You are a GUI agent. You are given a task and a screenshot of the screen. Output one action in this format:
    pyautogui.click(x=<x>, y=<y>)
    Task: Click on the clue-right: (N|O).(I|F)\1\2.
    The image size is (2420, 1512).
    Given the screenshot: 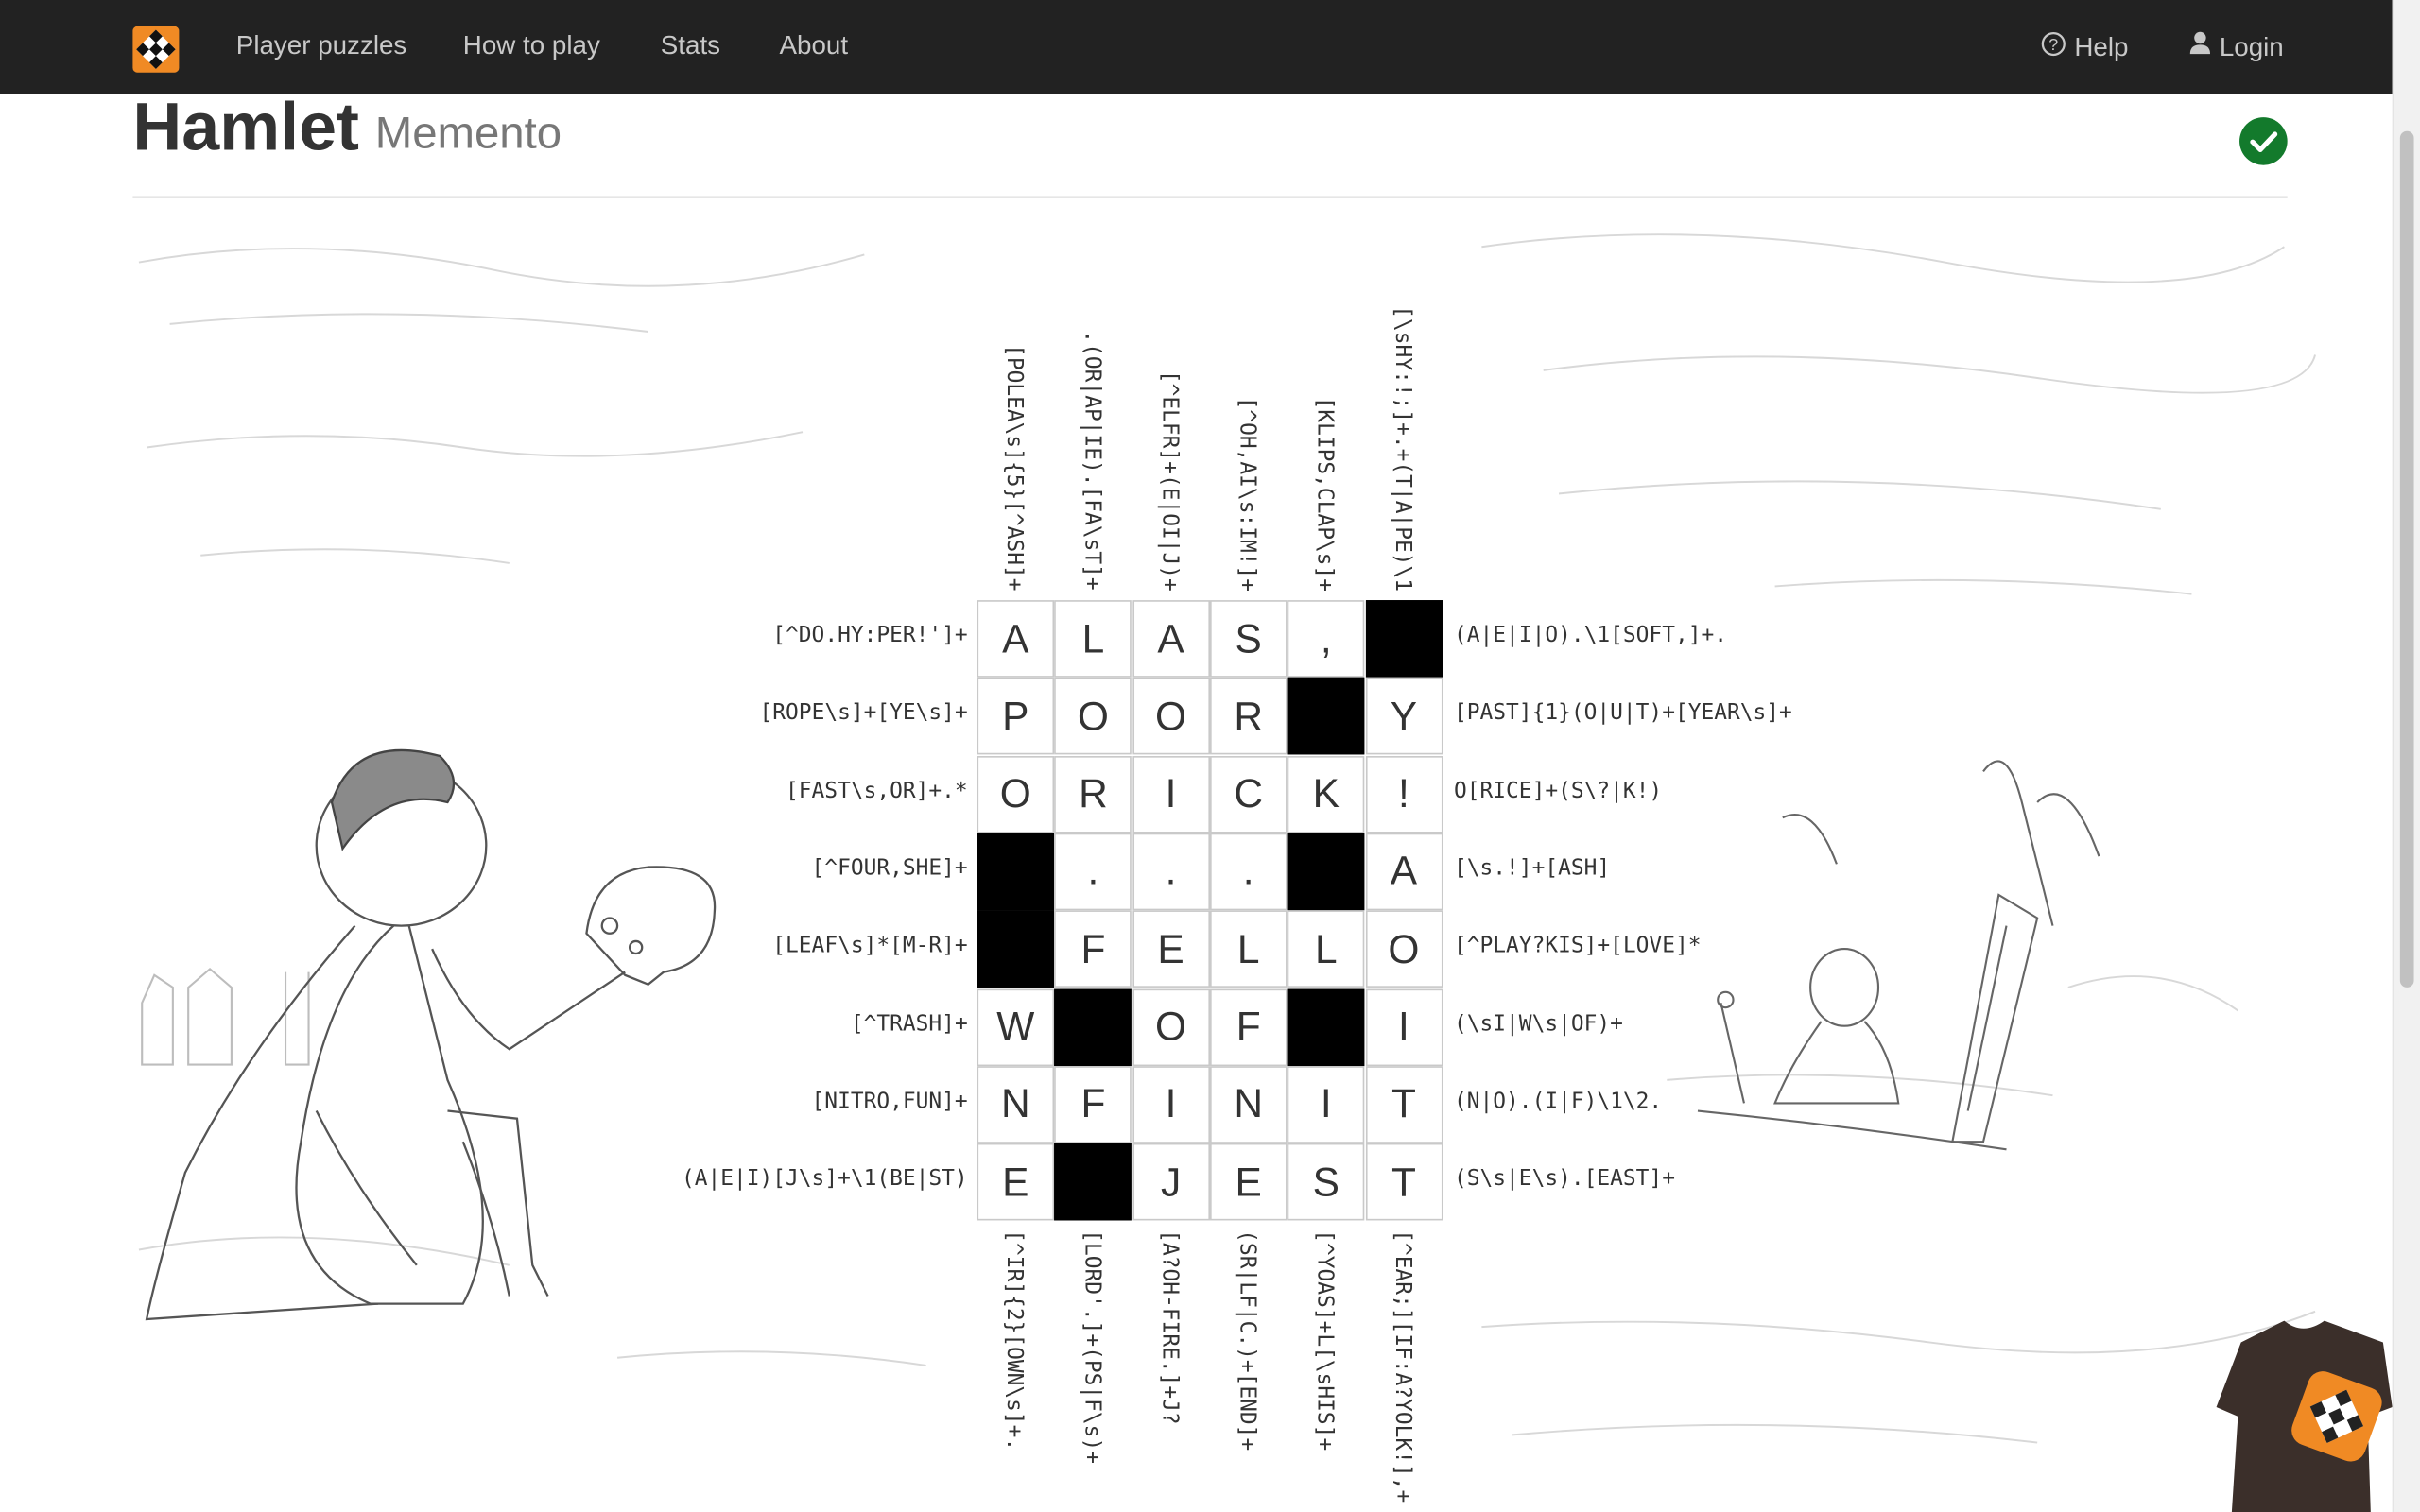 What is the action you would take?
    pyautogui.click(x=1559, y=1101)
    